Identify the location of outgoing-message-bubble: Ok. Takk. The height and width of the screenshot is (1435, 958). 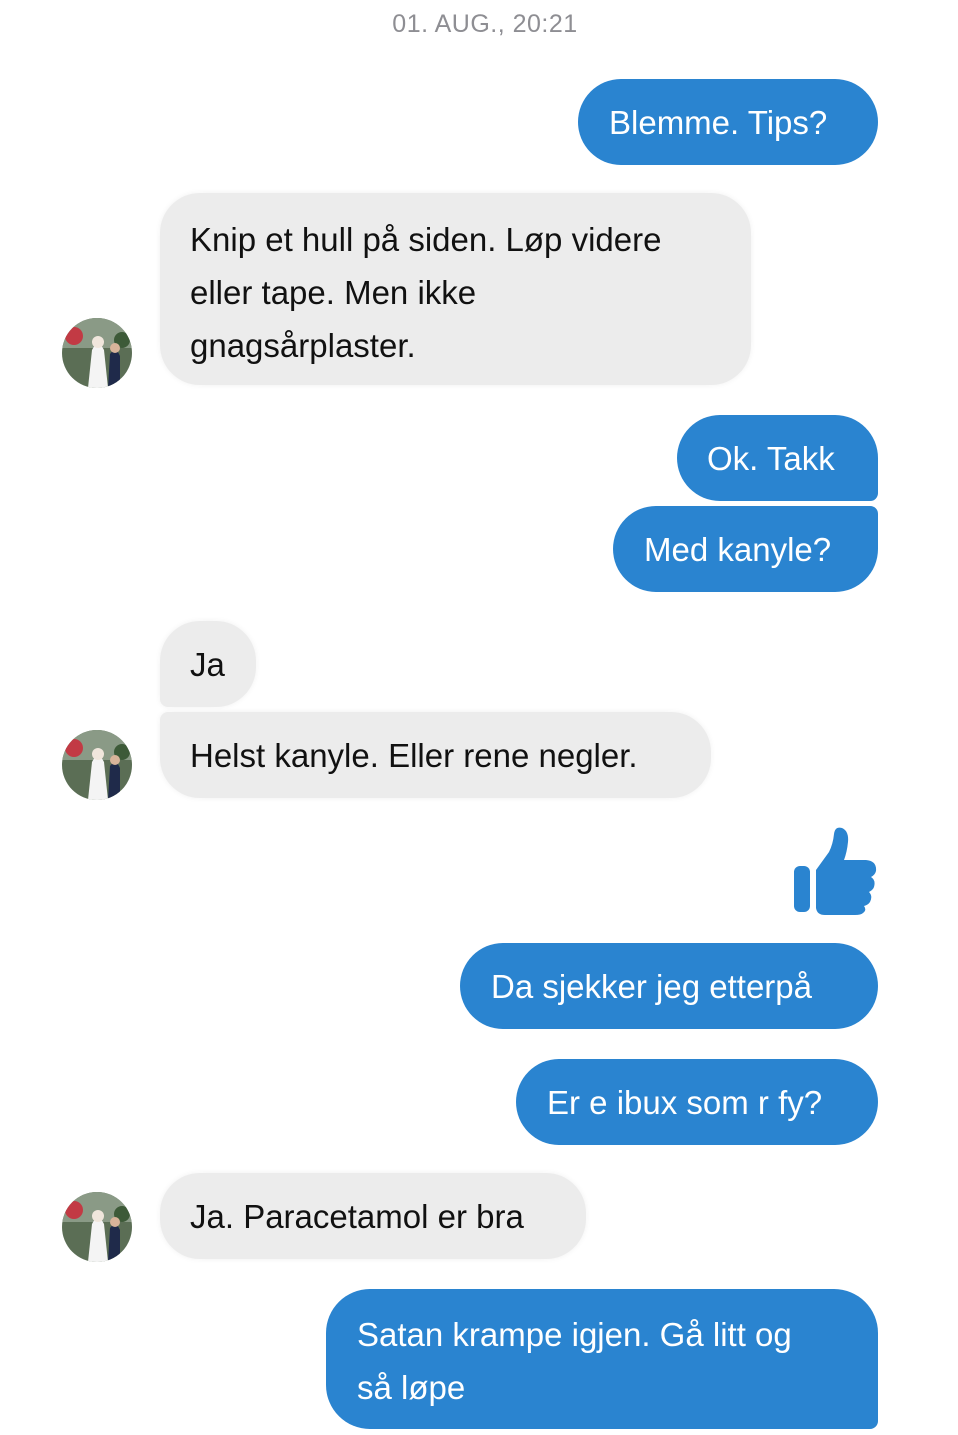
(777, 458).